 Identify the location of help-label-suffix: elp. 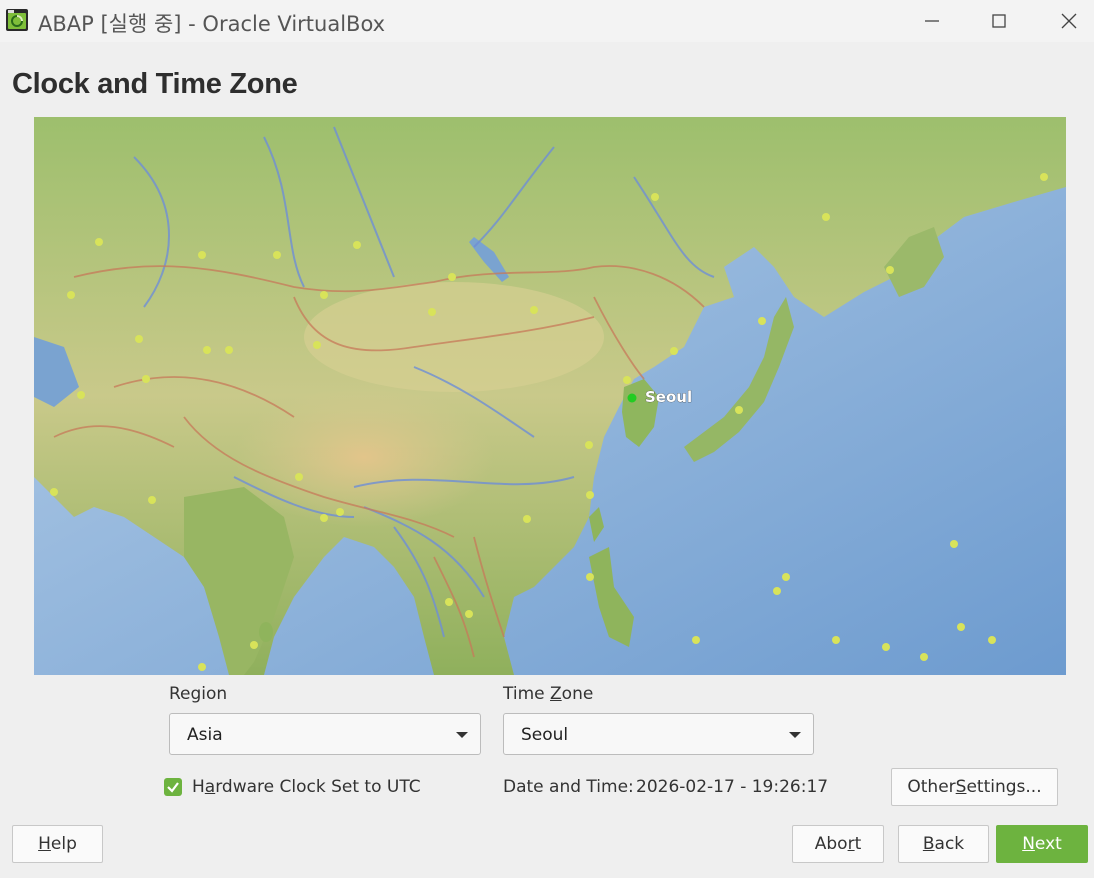
(63, 844).